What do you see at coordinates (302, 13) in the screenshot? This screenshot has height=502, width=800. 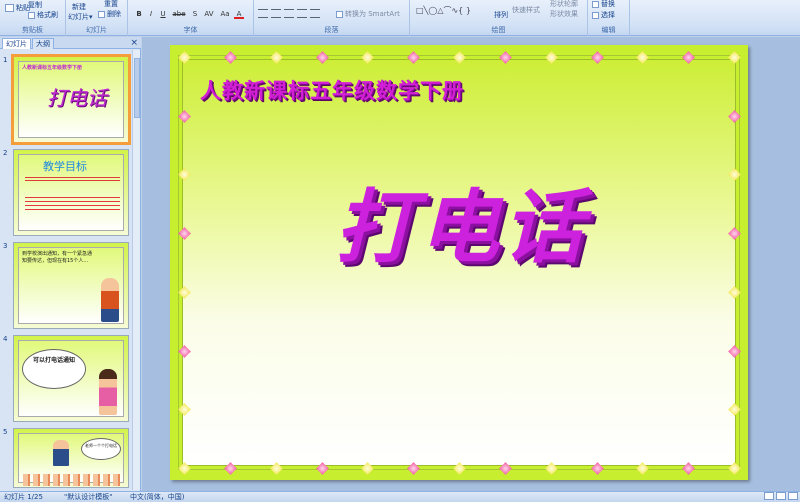 I see `justify-icon` at bounding box center [302, 13].